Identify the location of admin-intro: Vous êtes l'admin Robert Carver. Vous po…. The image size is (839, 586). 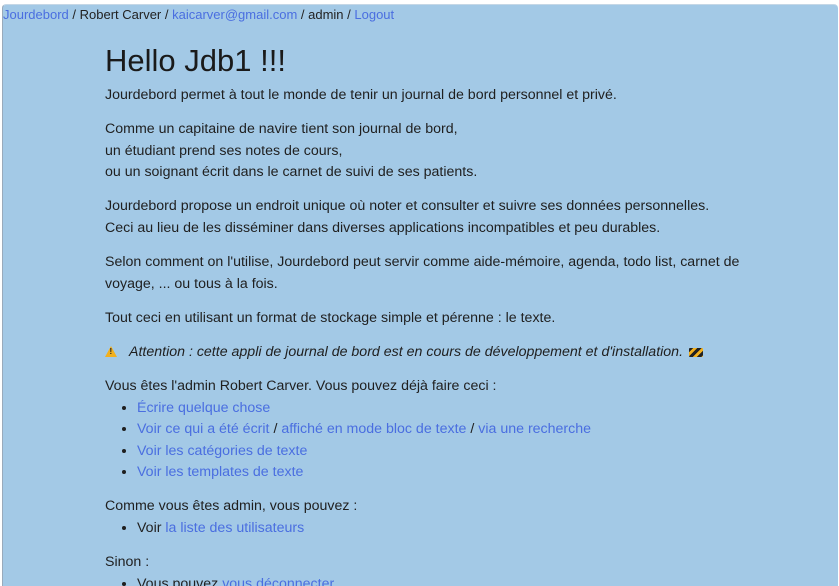
(301, 385).